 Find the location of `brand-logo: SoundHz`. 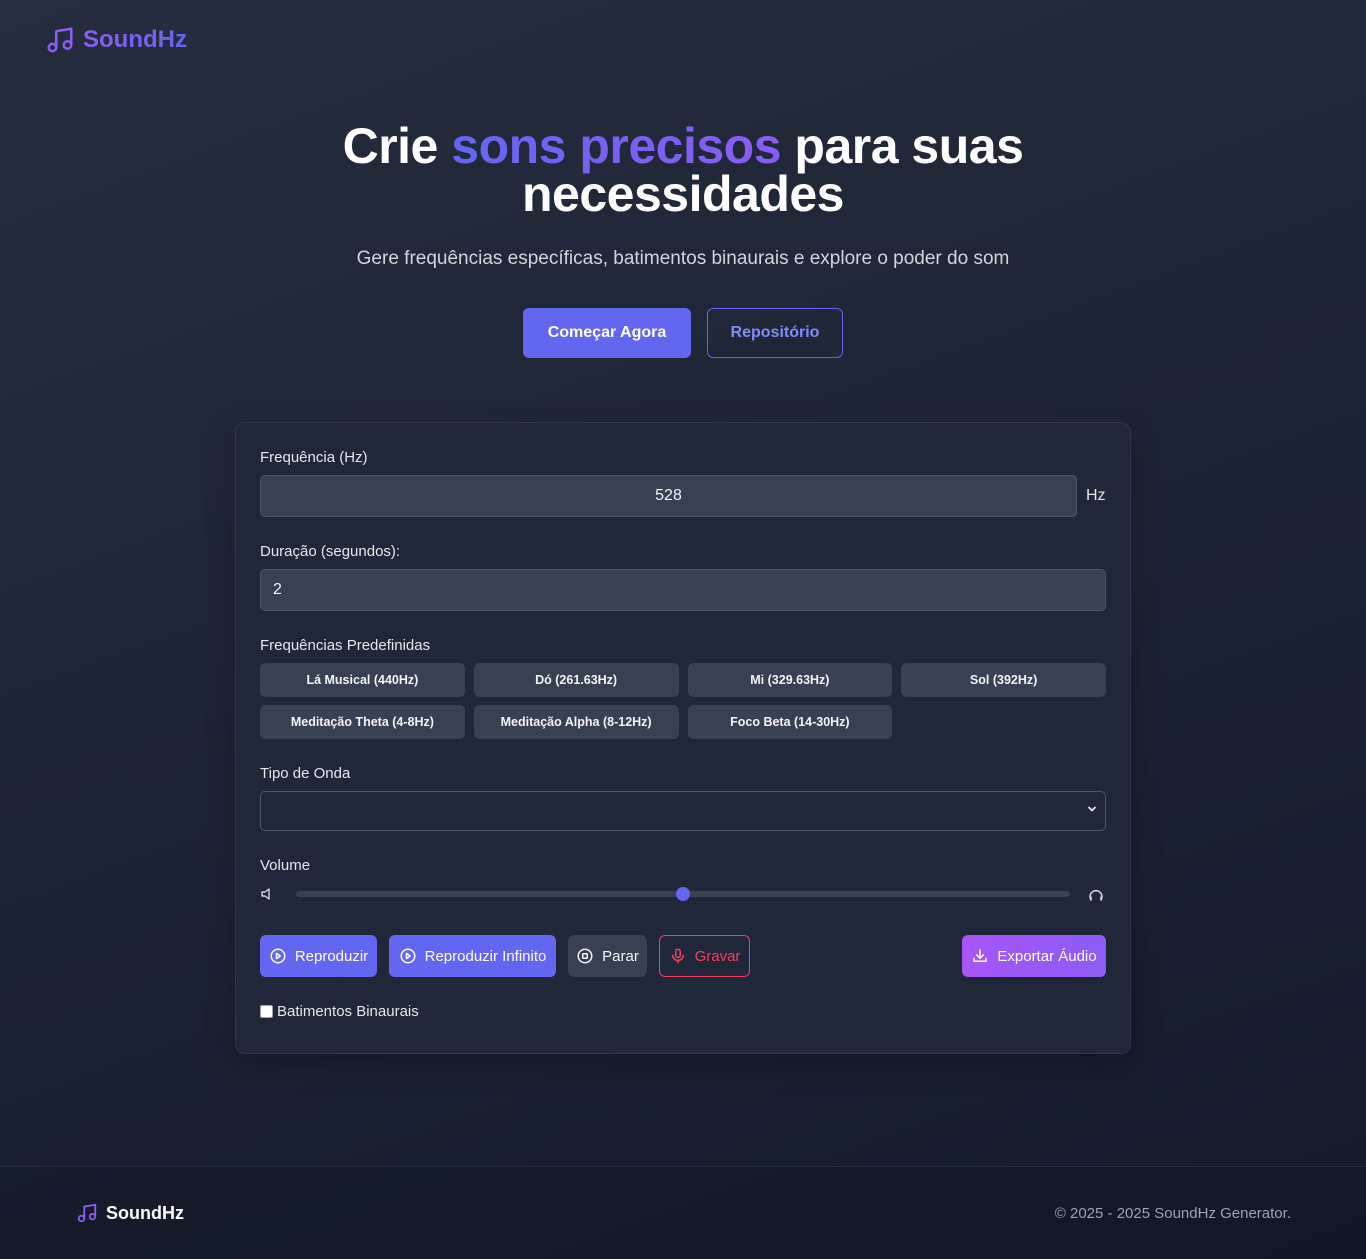

brand-logo: SoundHz is located at coordinates (116, 40).